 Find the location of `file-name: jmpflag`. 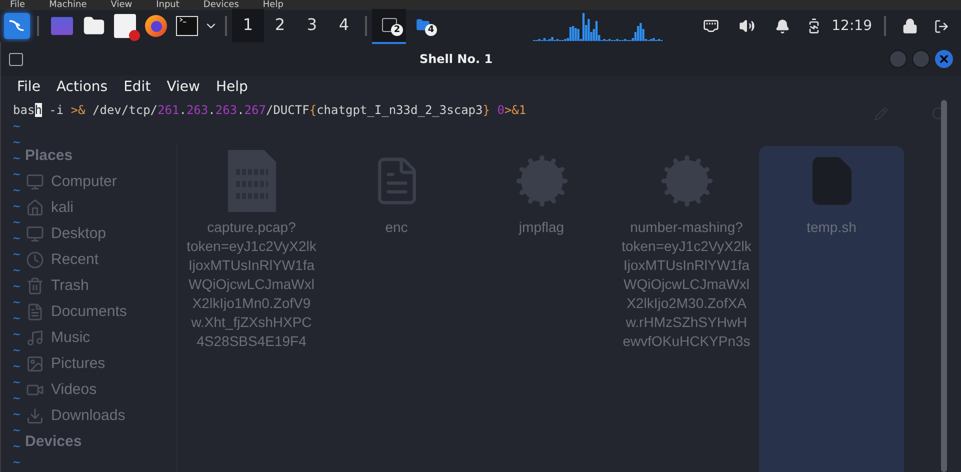

file-name: jmpflag is located at coordinates (541, 227).